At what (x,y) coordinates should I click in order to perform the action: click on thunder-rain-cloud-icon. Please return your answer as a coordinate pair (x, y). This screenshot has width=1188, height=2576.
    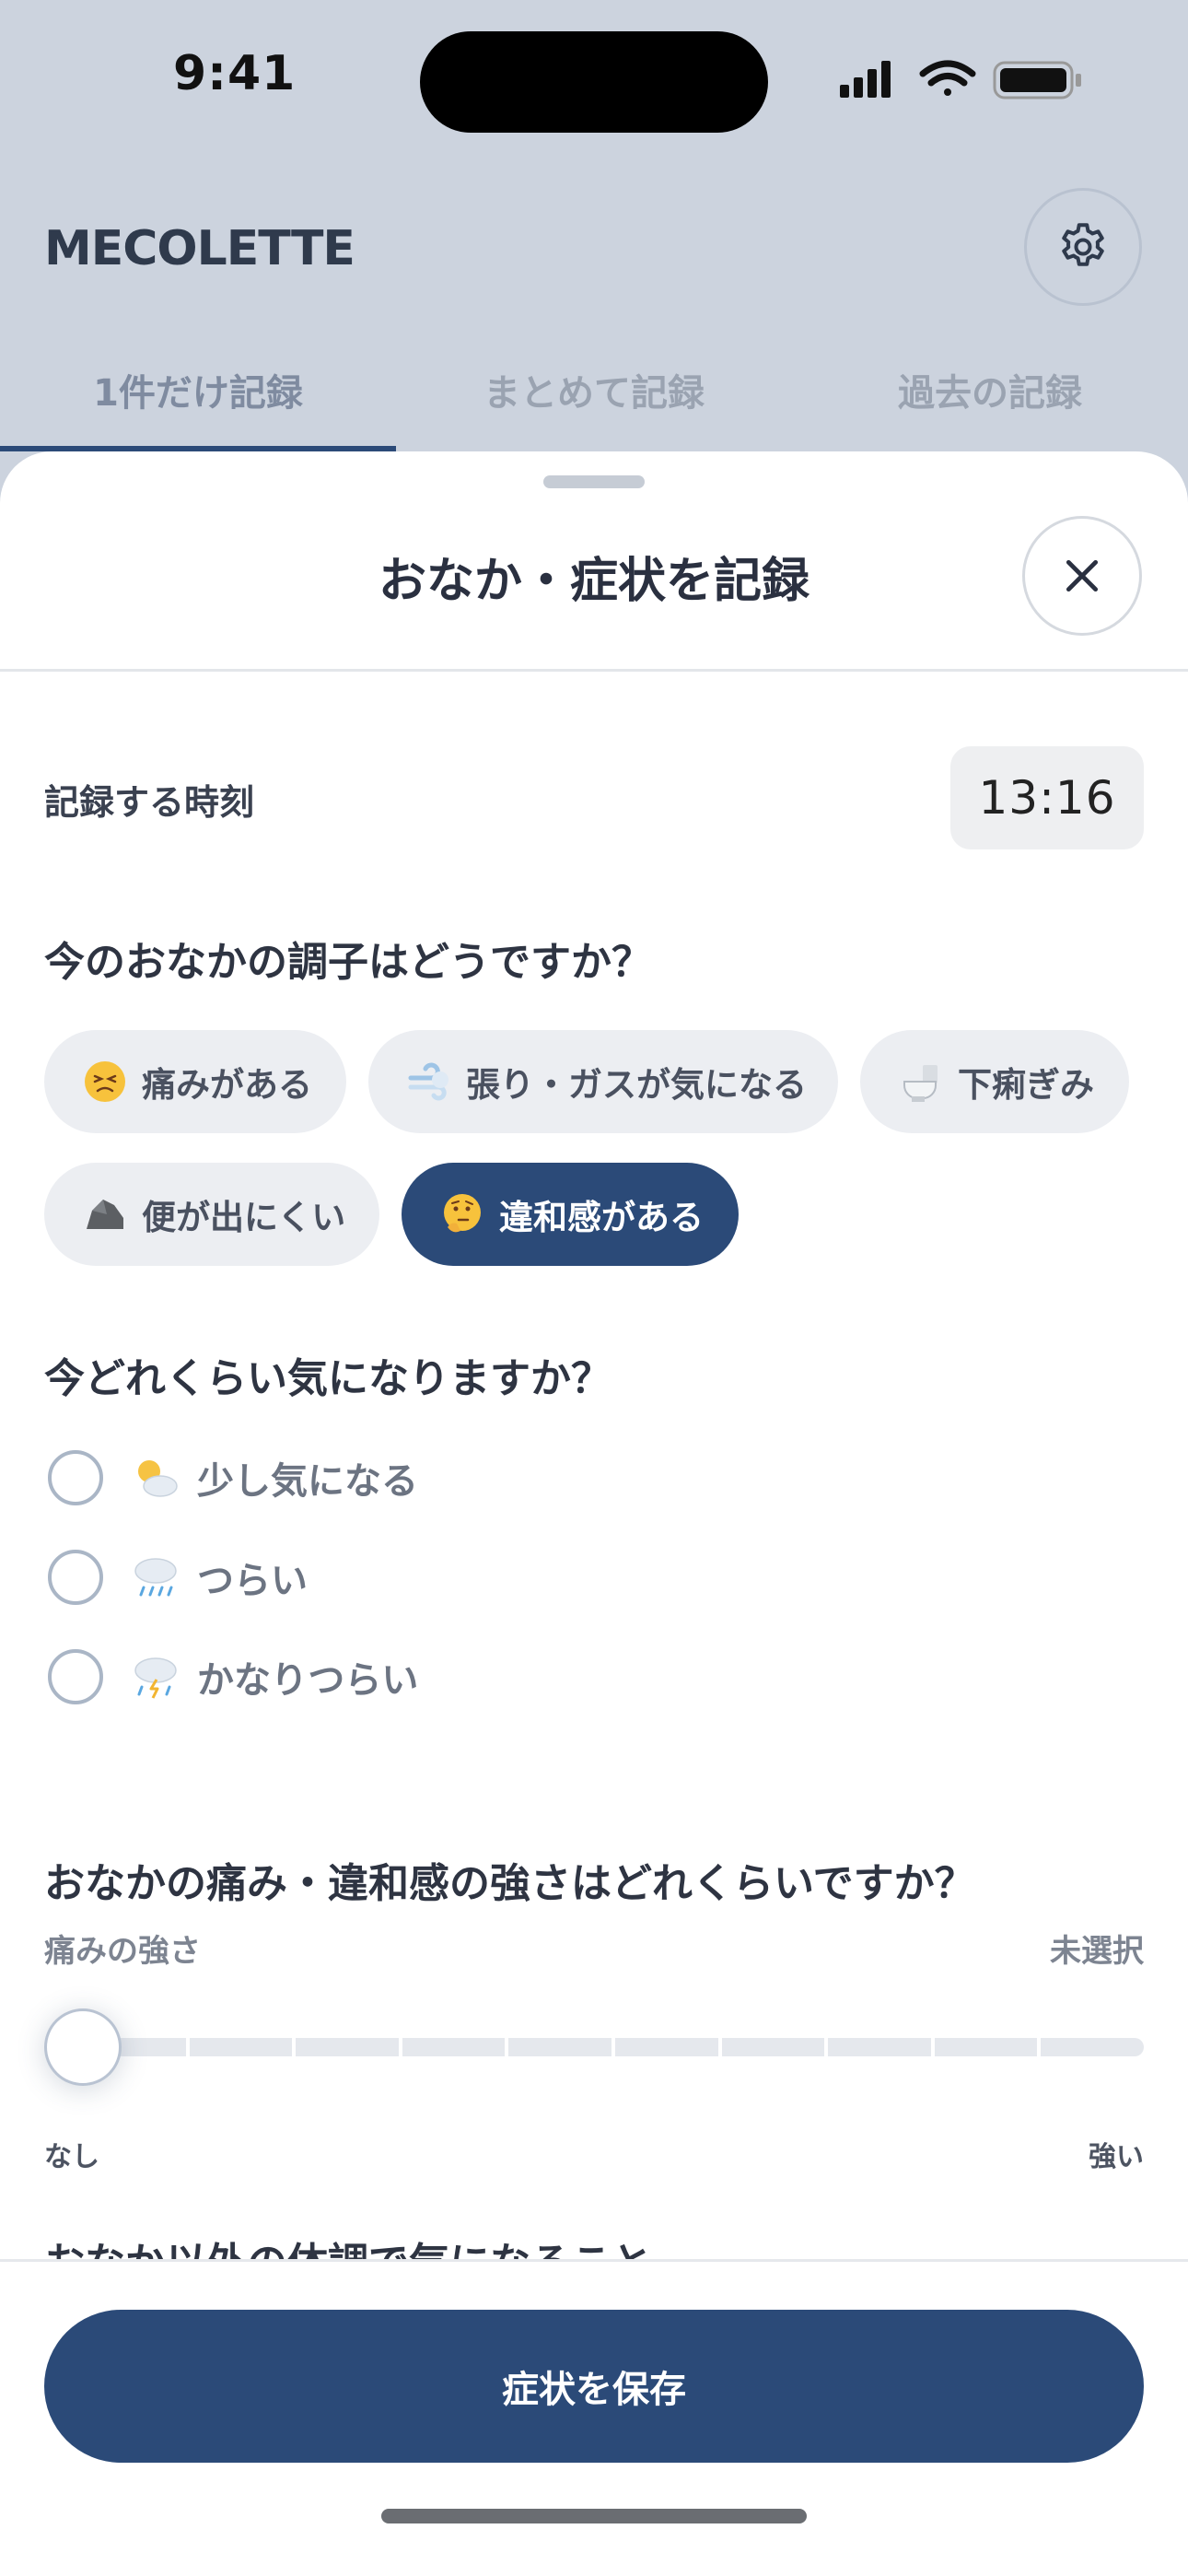
    Looking at the image, I should click on (155, 1678).